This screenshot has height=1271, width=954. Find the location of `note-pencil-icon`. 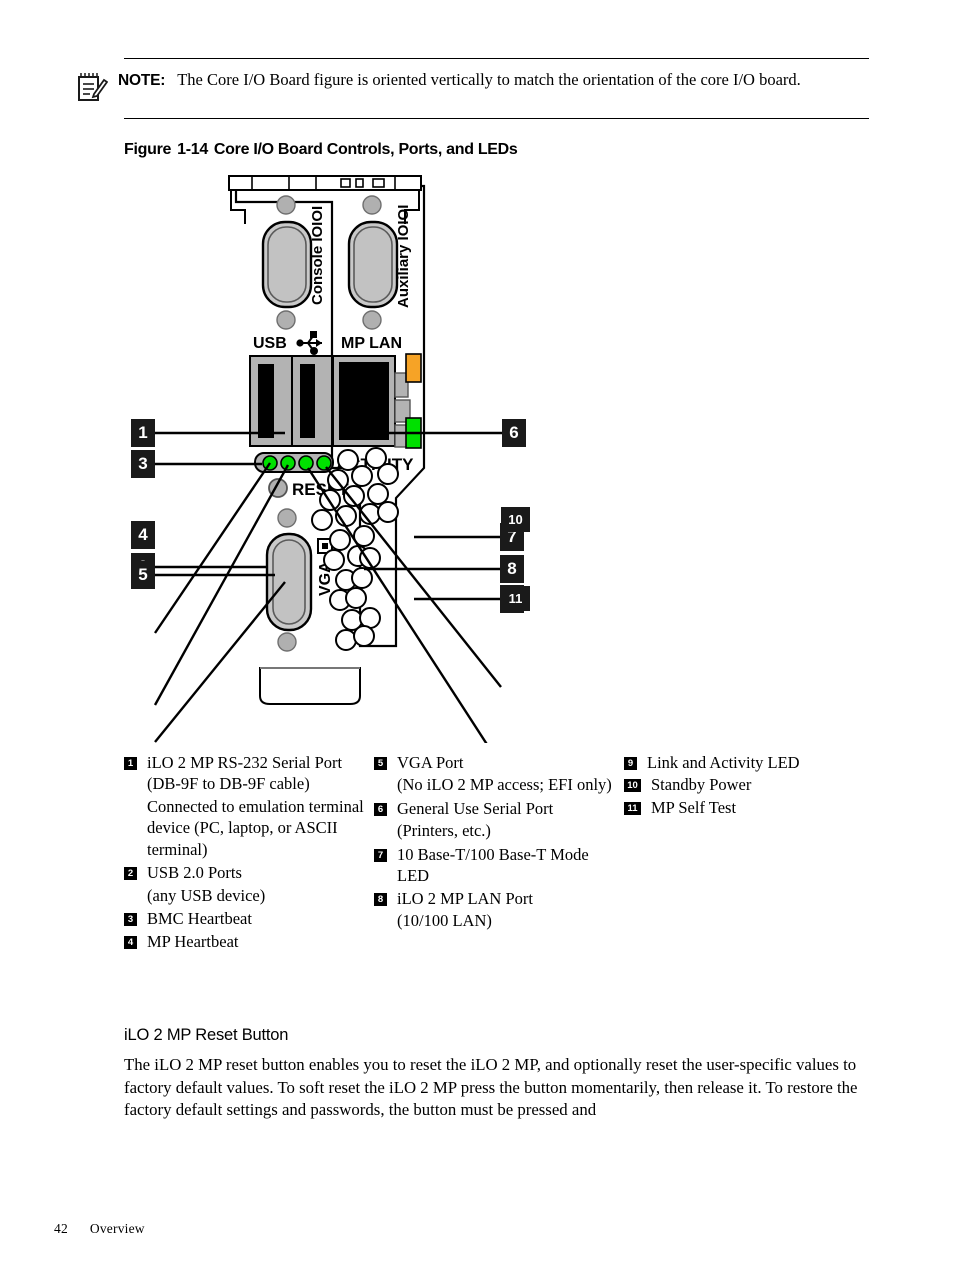

note-pencil-icon is located at coordinates (96, 88).